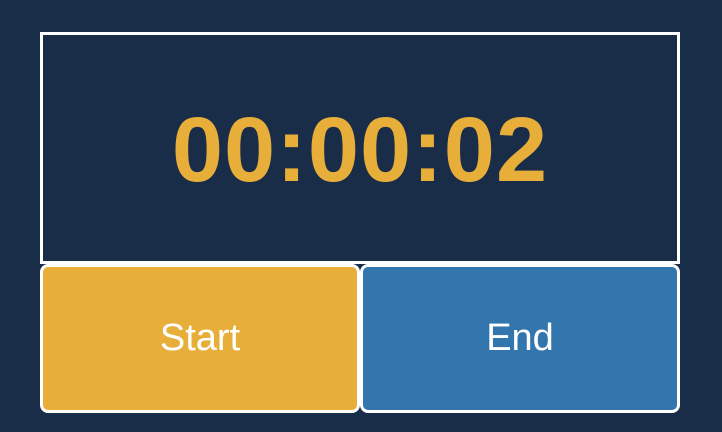 The image size is (722, 432). I want to click on end-button-label: End, so click(520, 338).